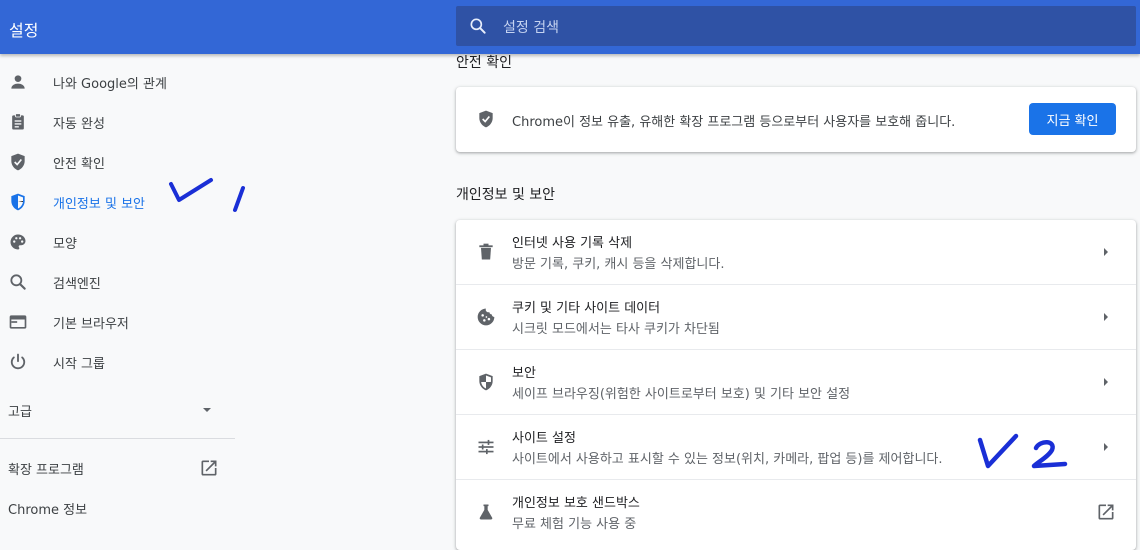 This screenshot has width=1140, height=550. I want to click on sidebar-advanced-toggle: 고급, so click(118, 410).